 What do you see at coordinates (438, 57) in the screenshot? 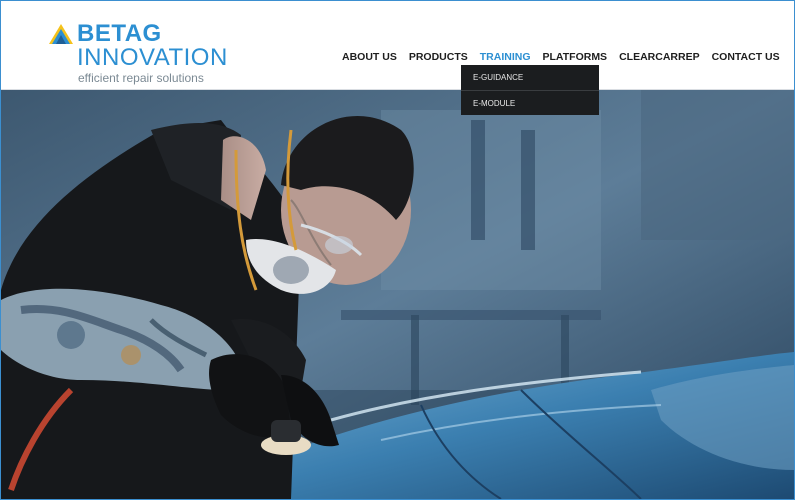
I see `nav-products: PRODUCTS` at bounding box center [438, 57].